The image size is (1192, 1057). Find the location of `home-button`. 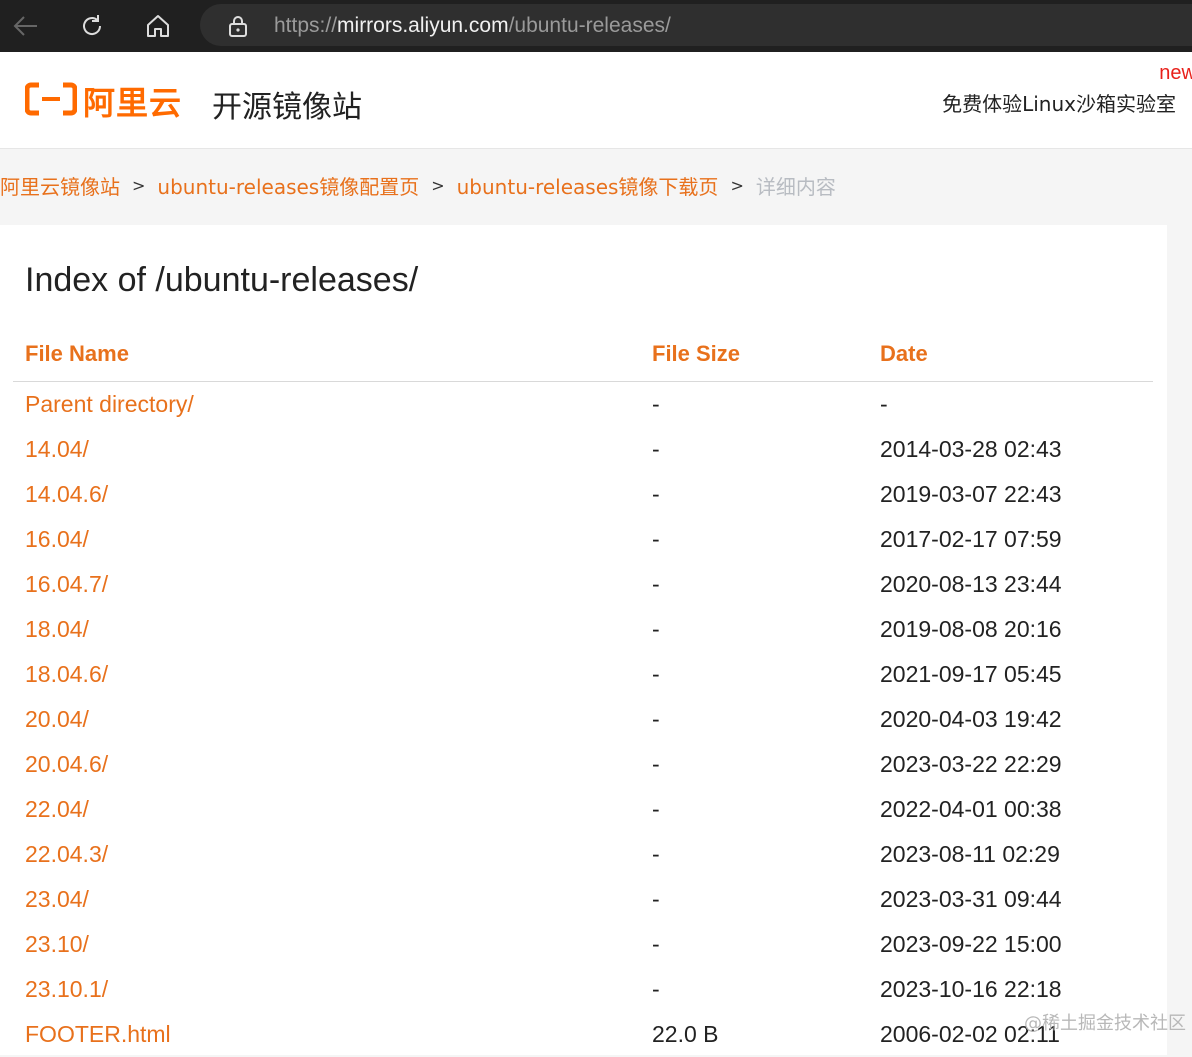

home-button is located at coordinates (158, 26).